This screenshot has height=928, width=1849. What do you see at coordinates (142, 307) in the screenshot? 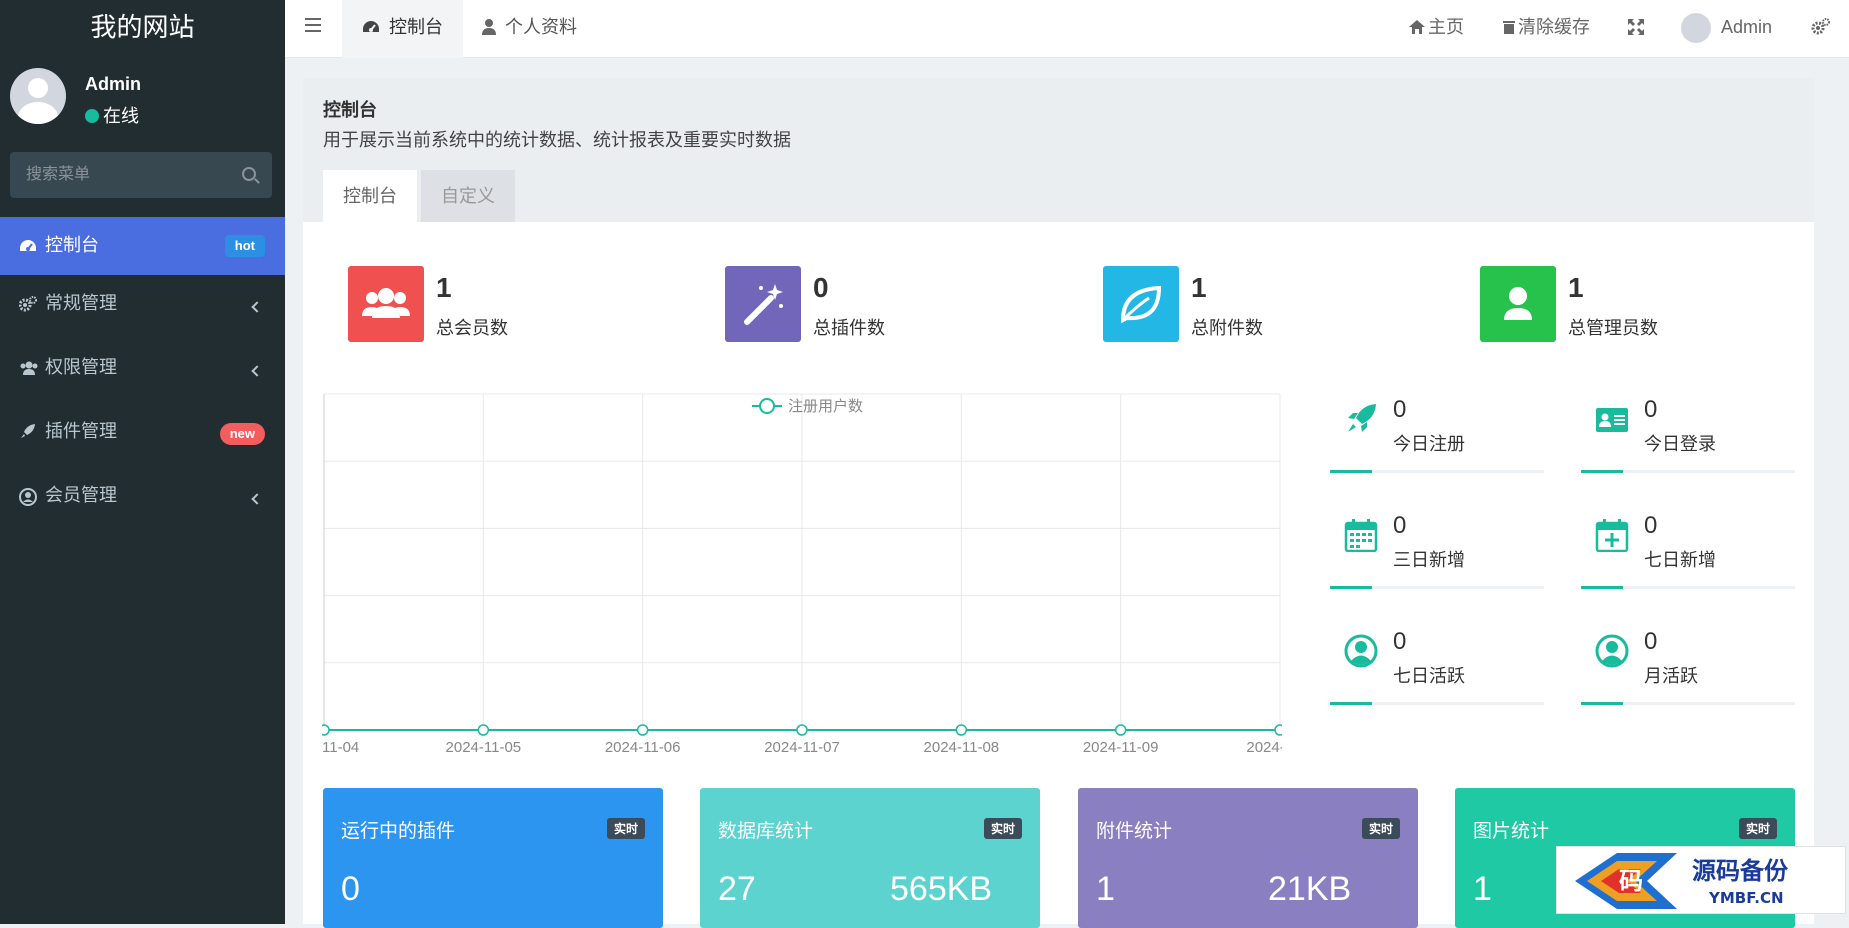
I see `sidebar-item-general: 常规管理` at bounding box center [142, 307].